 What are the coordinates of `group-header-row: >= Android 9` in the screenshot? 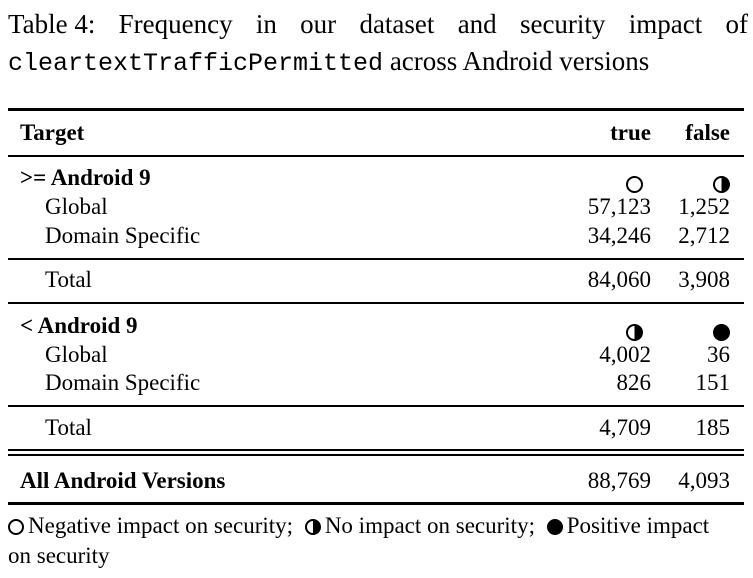 It's located at (376, 178).